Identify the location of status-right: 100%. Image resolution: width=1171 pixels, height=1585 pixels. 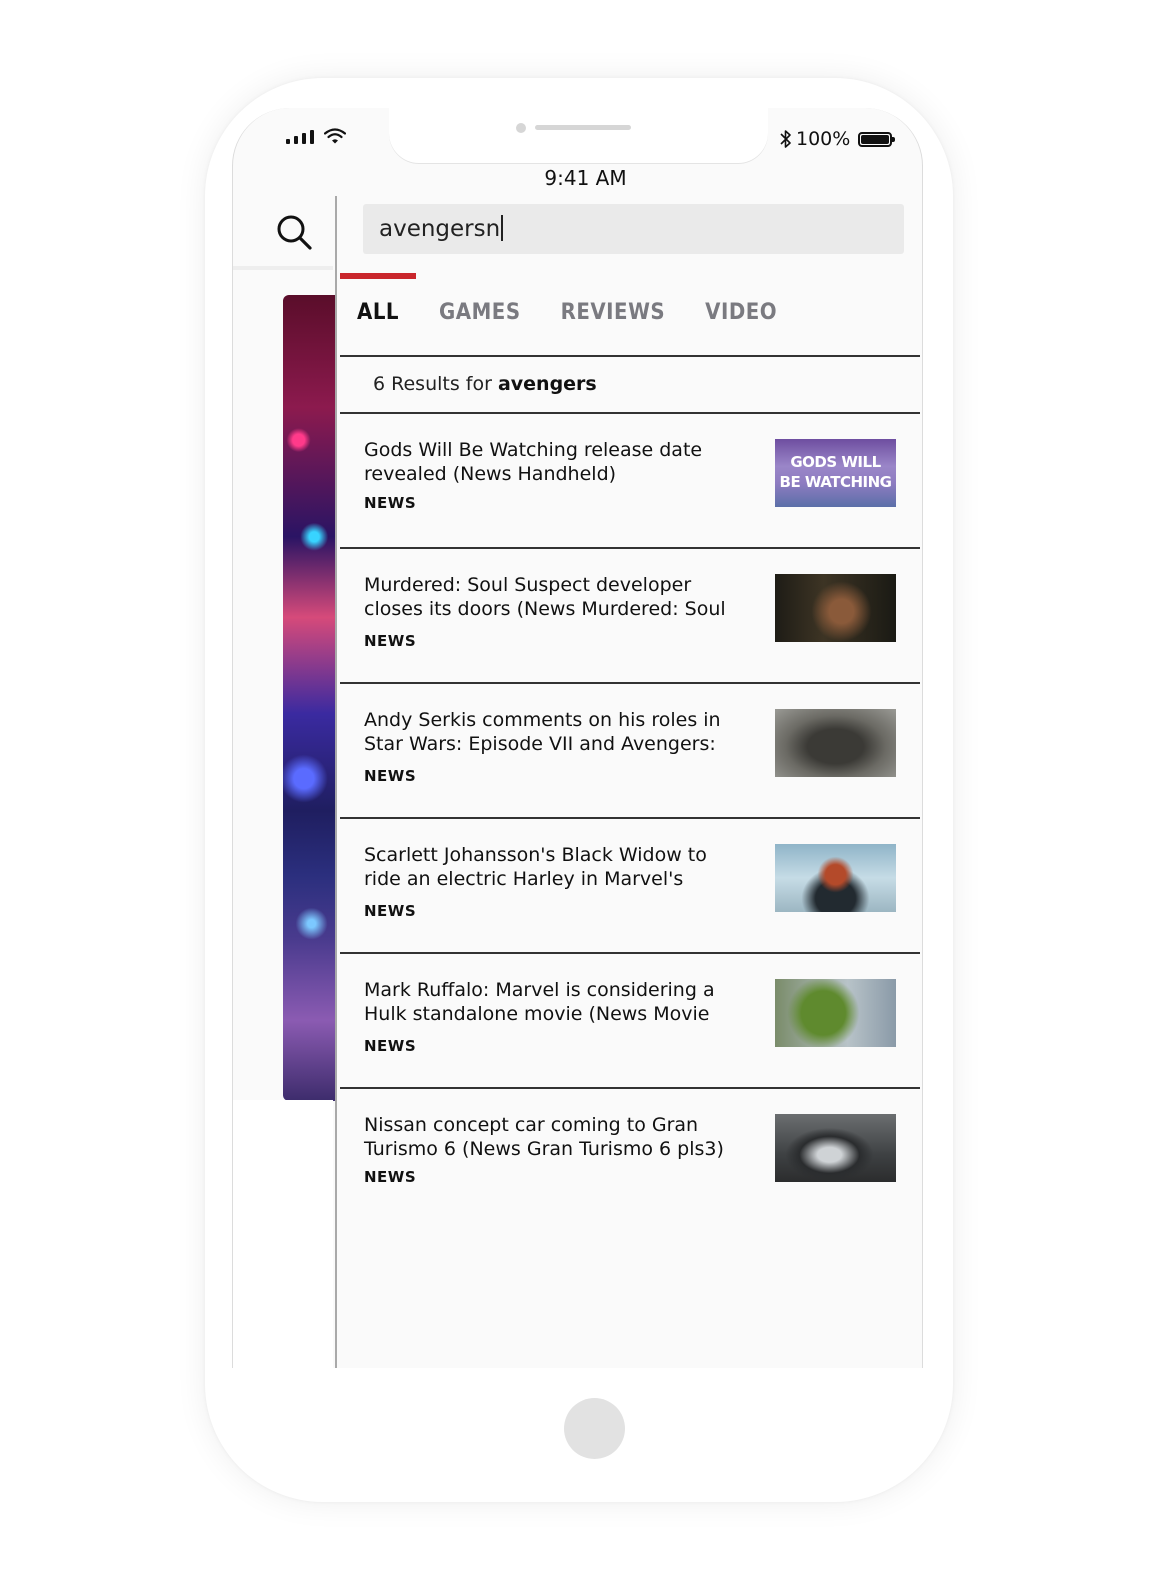
(838, 139).